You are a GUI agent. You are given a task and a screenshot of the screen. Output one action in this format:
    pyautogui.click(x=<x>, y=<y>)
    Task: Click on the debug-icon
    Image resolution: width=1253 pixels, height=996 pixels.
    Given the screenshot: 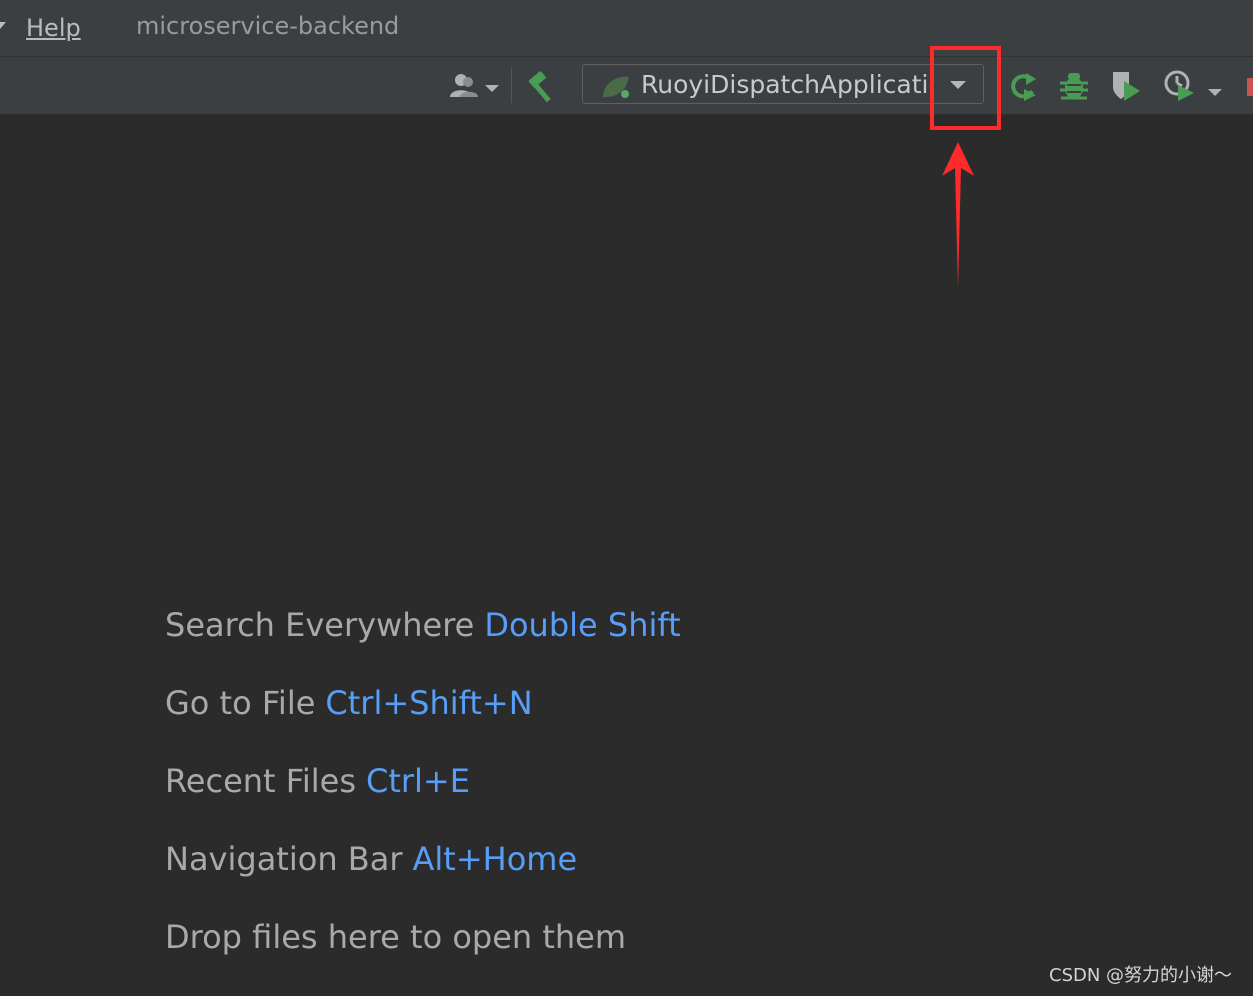 What is the action you would take?
    pyautogui.click(x=1074, y=86)
    